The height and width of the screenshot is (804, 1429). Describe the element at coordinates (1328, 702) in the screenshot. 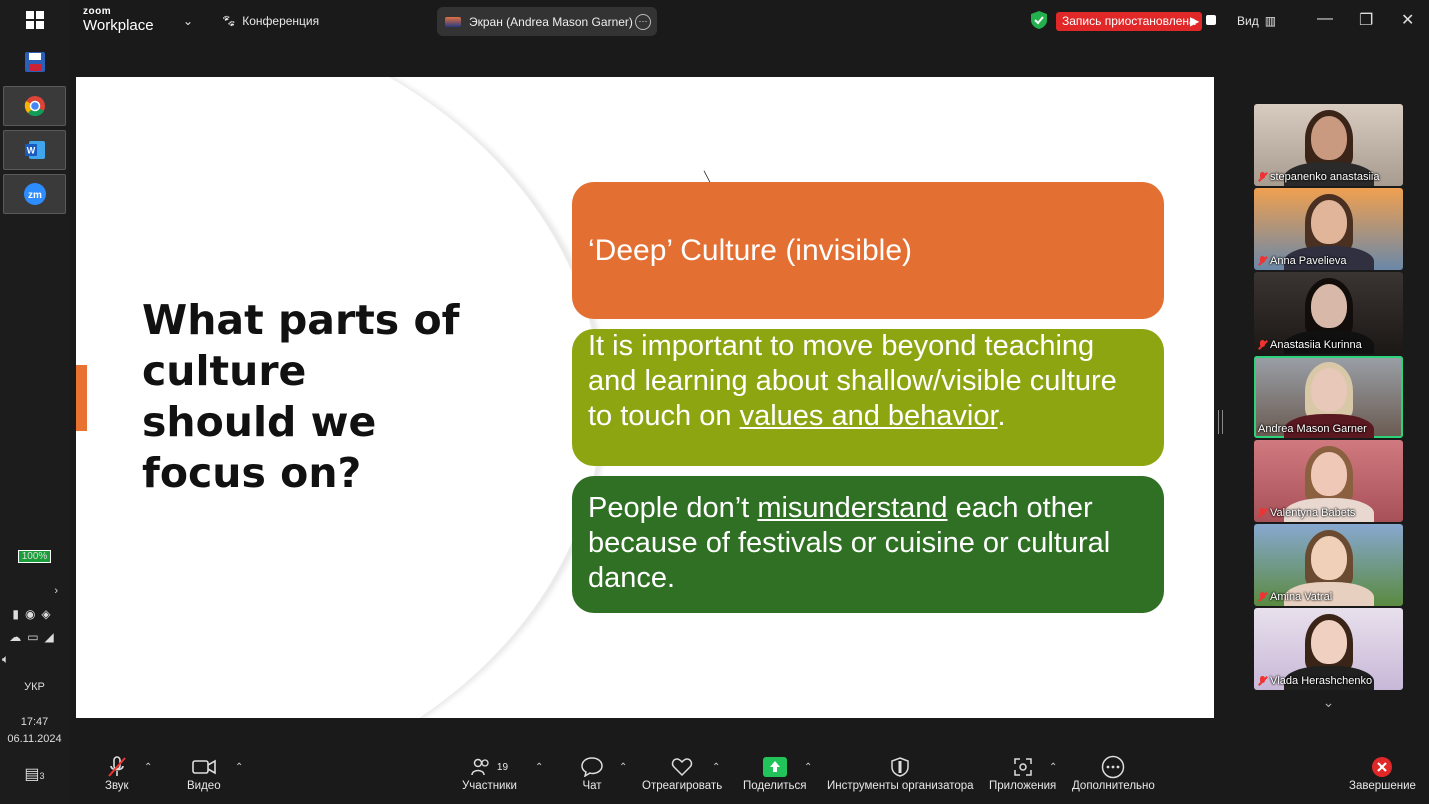

I see `scroll-down-chevron-icon: ⌄` at that location.